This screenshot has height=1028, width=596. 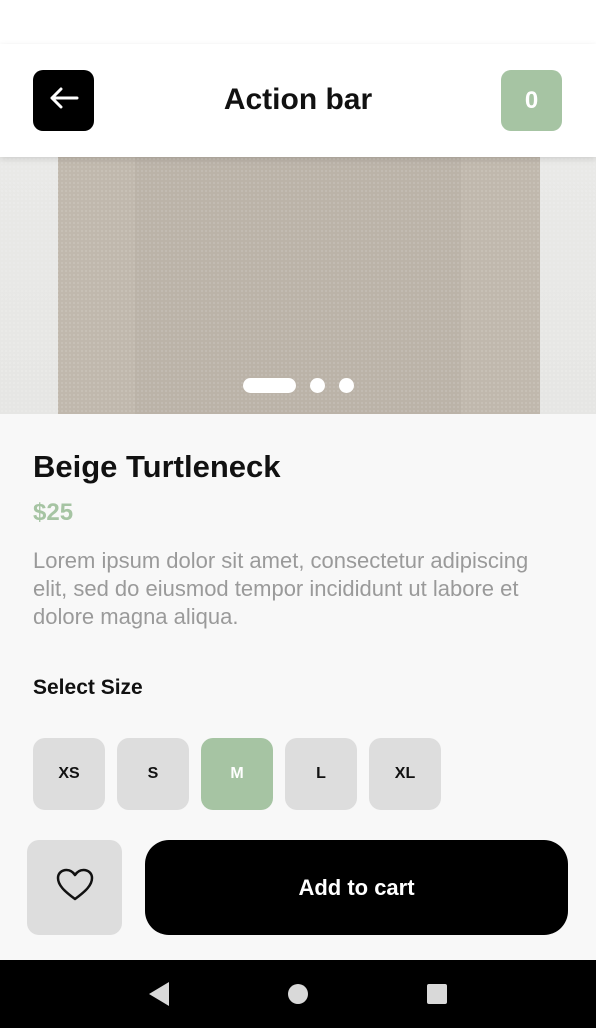 I want to click on cart-count-badge: 0, so click(x=531, y=100).